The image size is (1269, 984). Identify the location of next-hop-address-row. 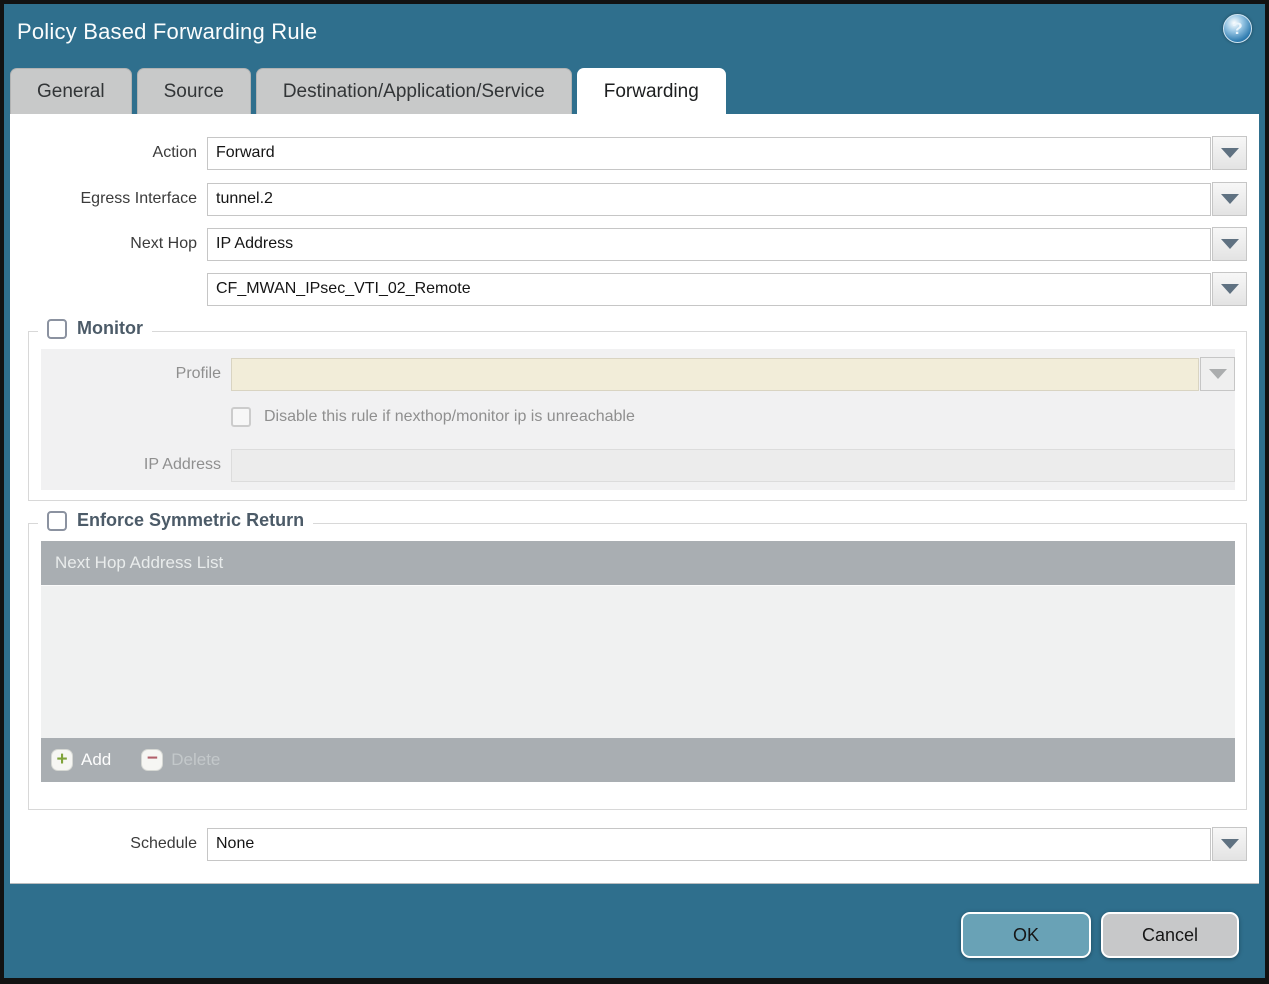
(628, 289).